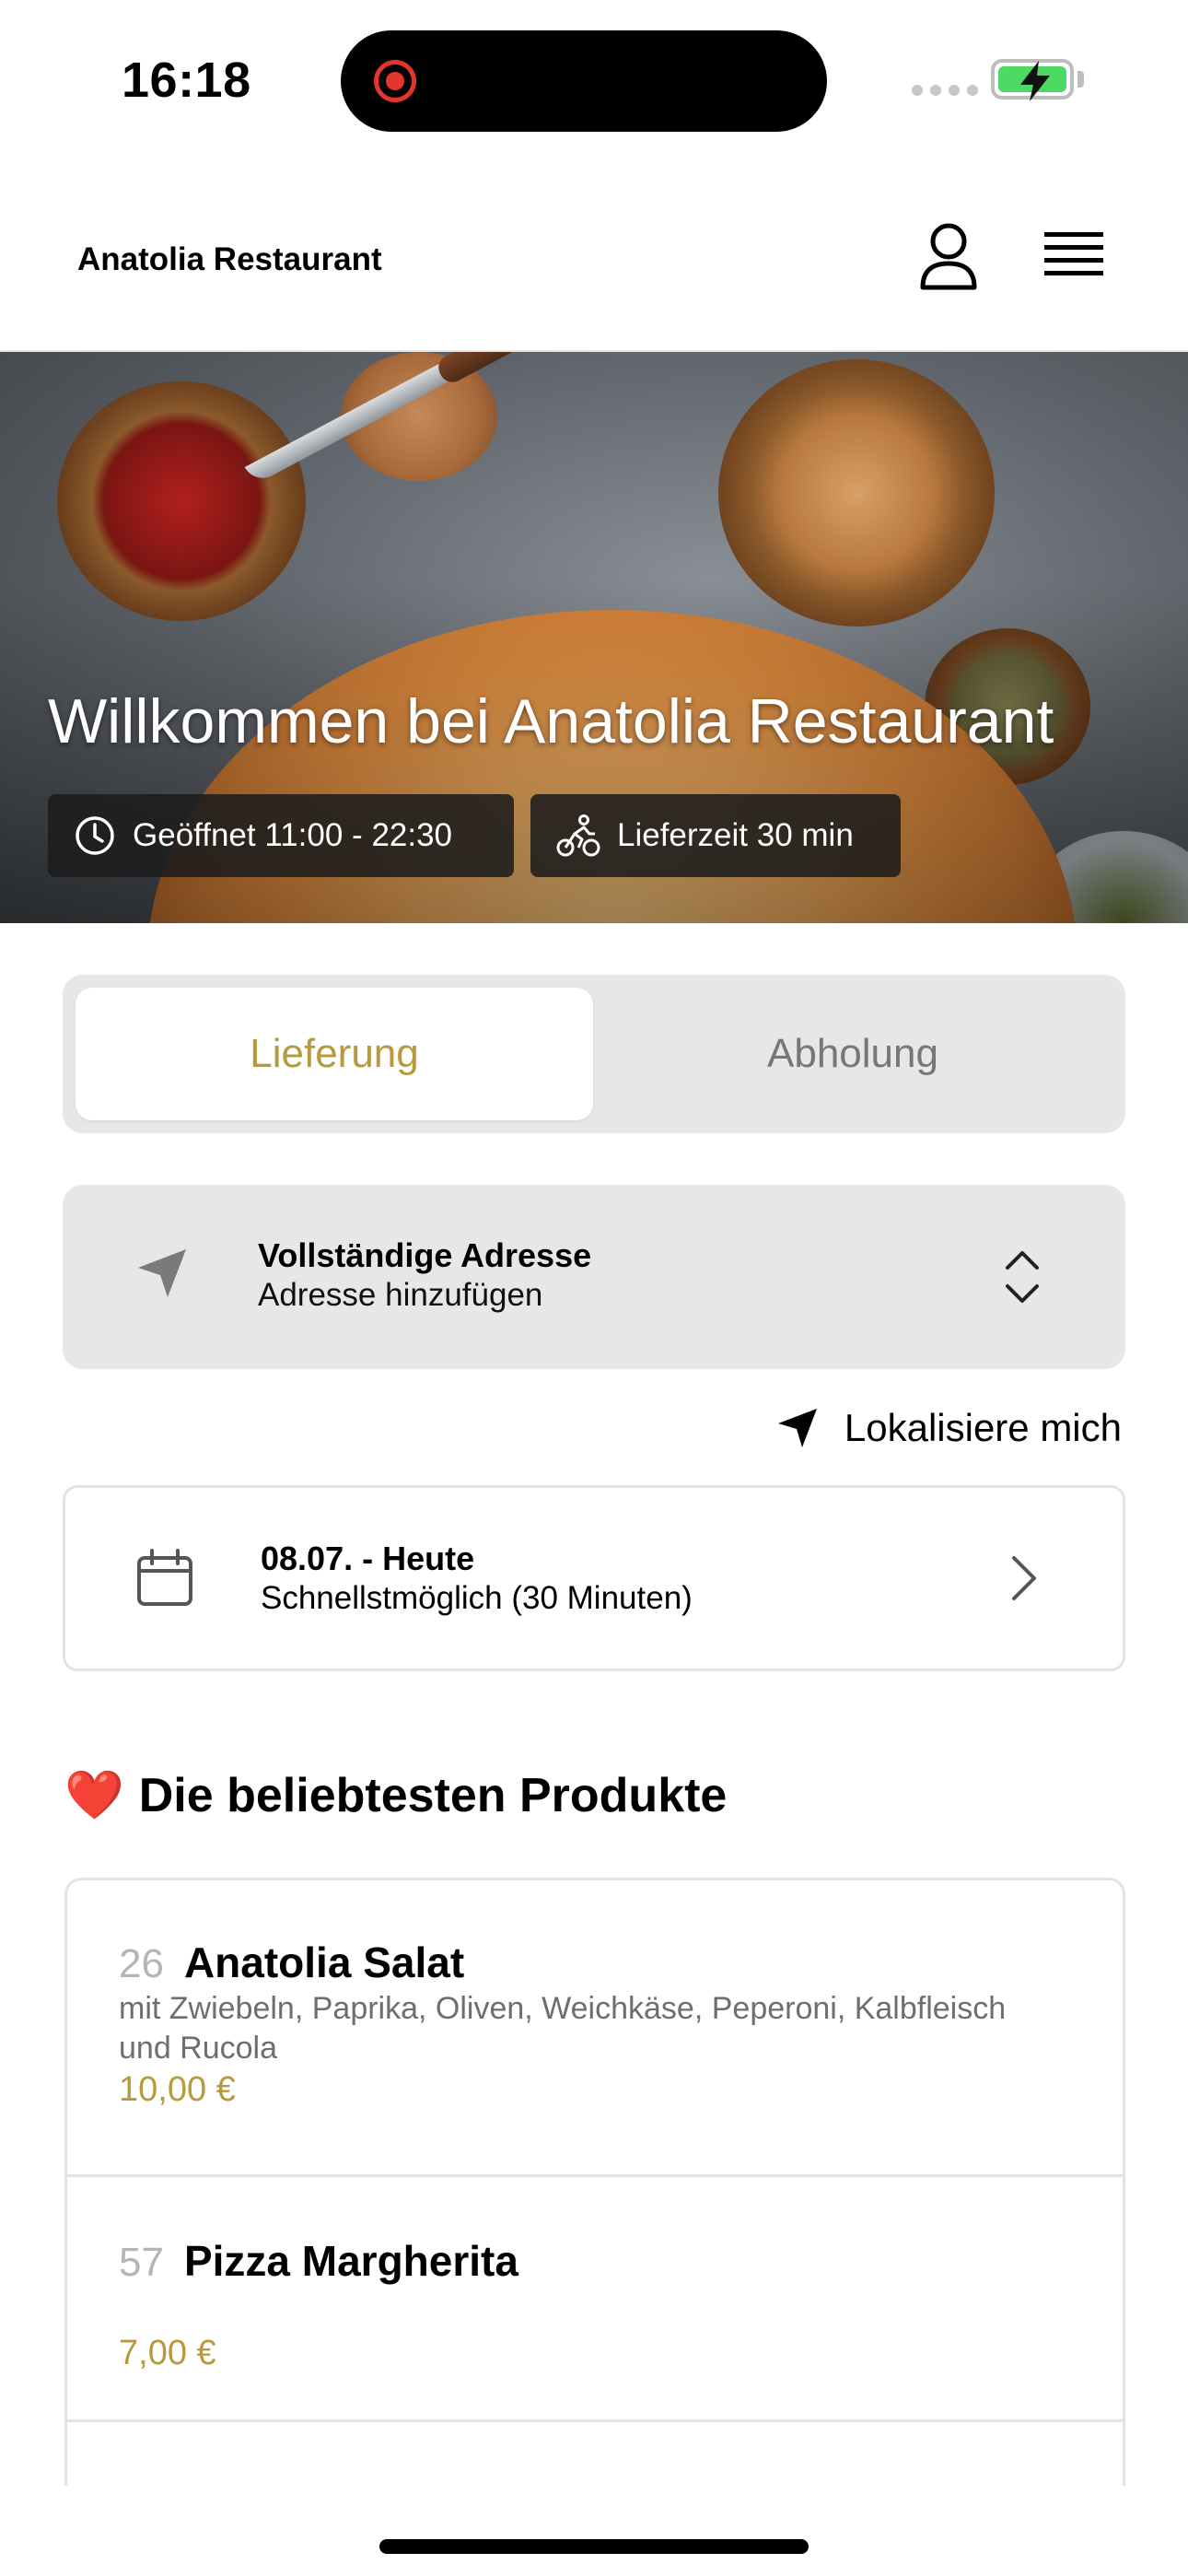 Image resolution: width=1188 pixels, height=2576 pixels. Describe the element at coordinates (1032, 80) in the screenshot. I see `battery-charging-icon` at that location.